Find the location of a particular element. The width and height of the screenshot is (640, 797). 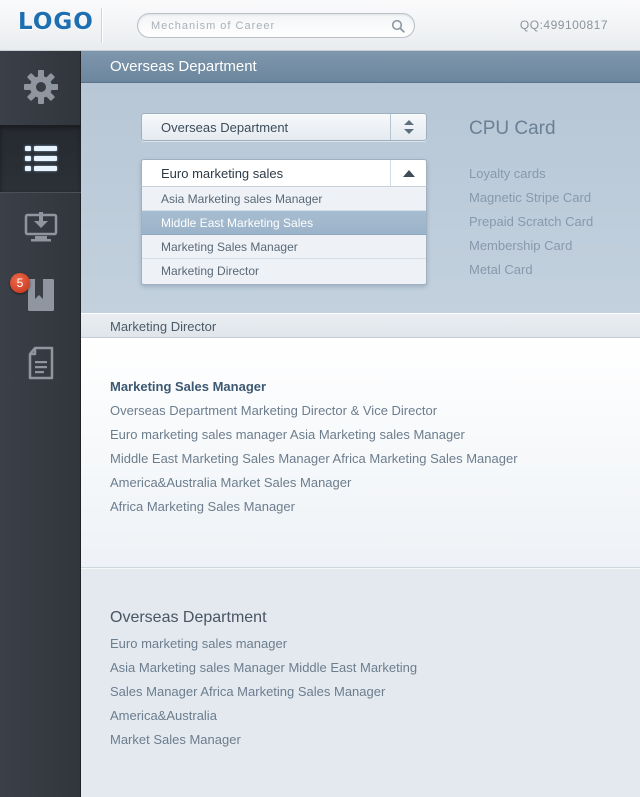

dropdown-option-highlighted: Middle East Marketing Sales is located at coordinates (284, 223).